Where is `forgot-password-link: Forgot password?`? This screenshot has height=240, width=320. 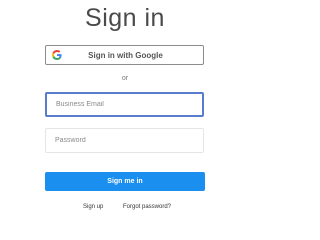 forgot-password-link: Forgot password? is located at coordinates (147, 207).